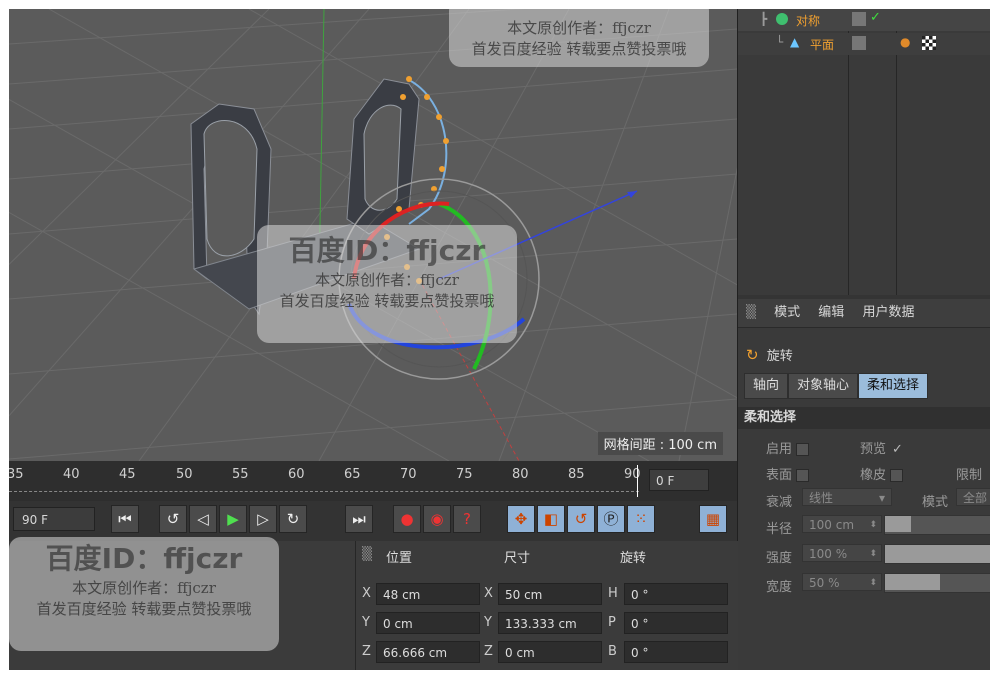 Image resolution: width=1000 pixels, height=679 pixels. Describe the element at coordinates (823, 386) in the screenshot. I see `tab-object-axis: 对象轴心` at that location.